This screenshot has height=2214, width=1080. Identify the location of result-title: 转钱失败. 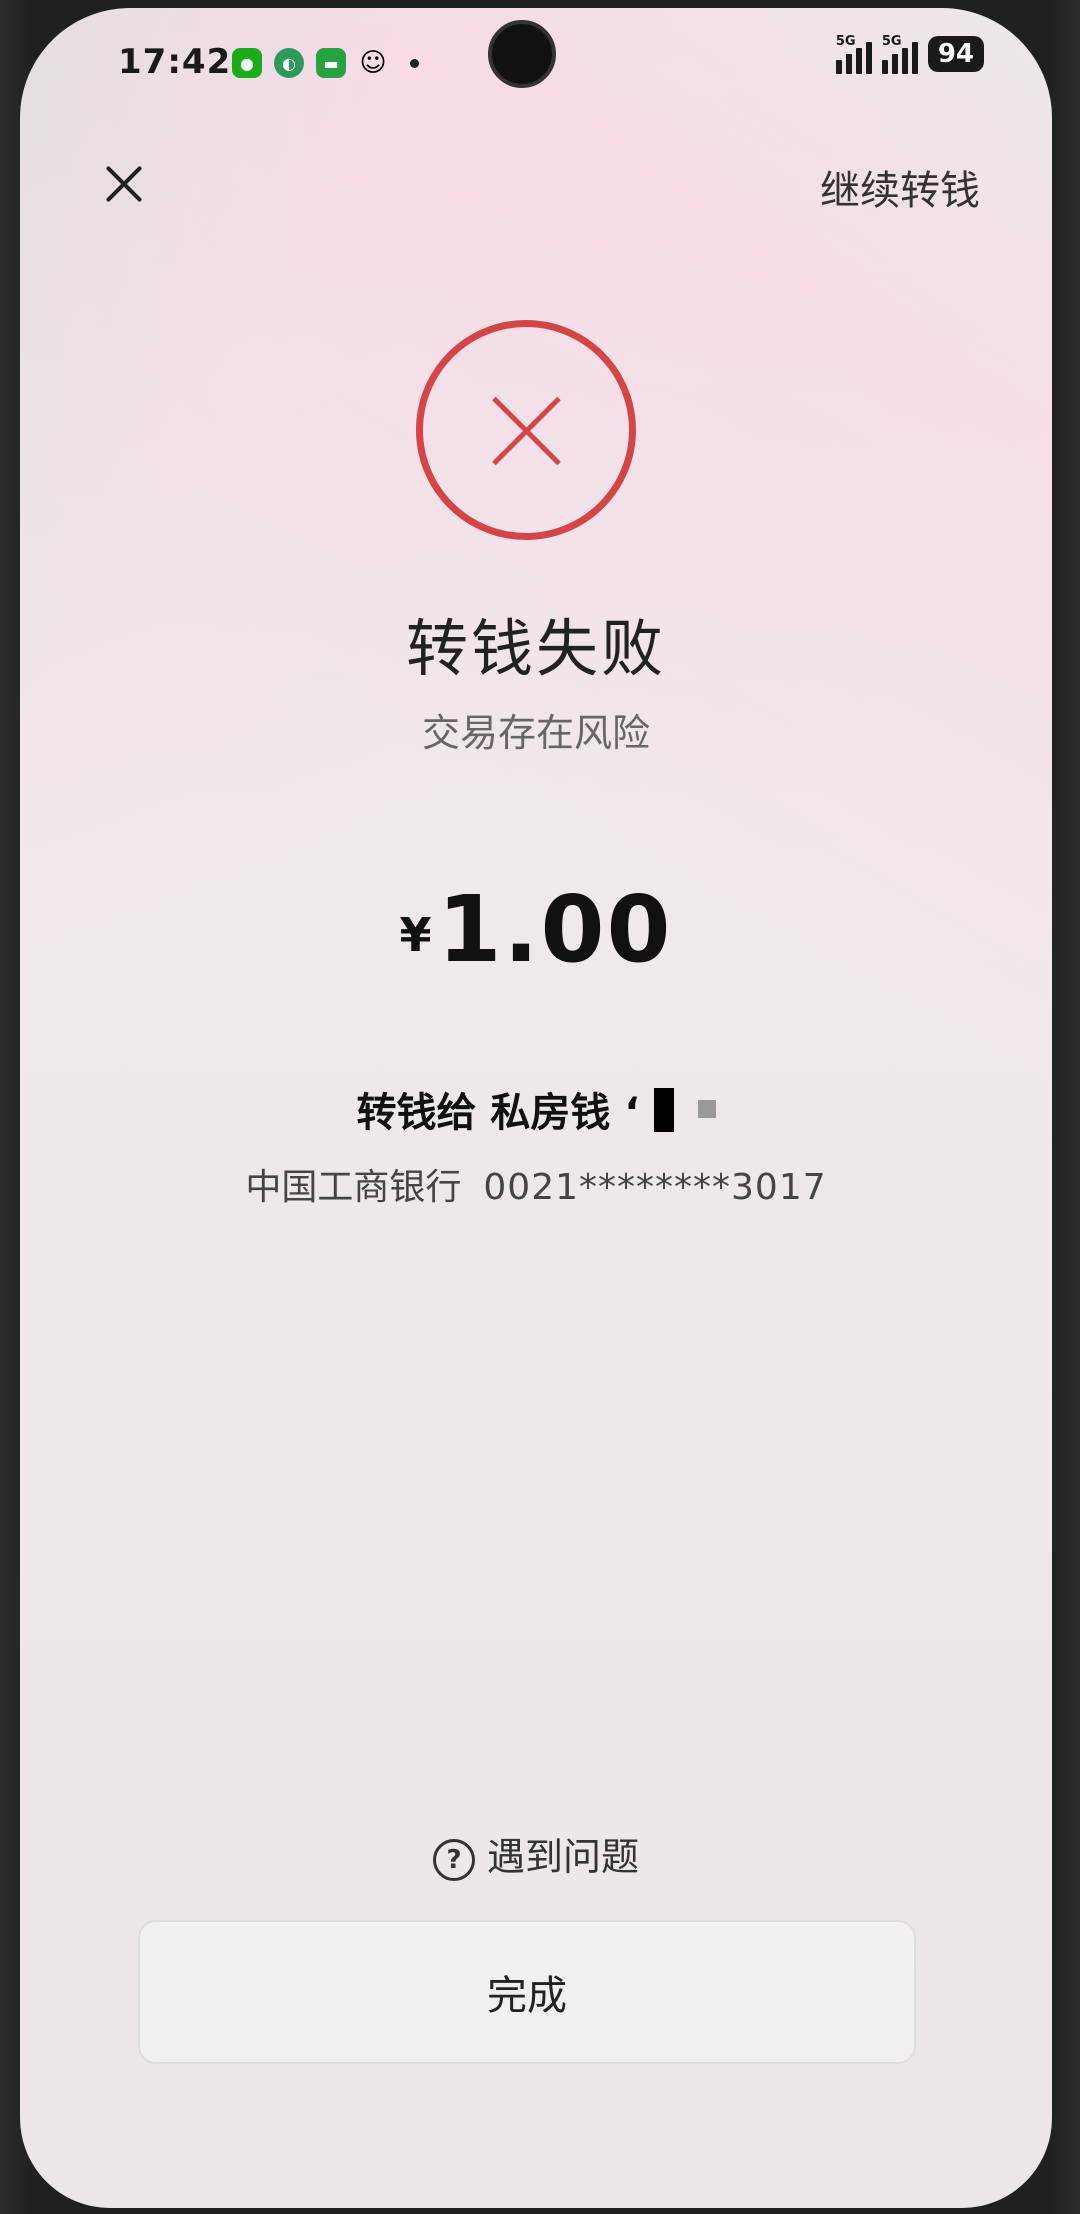
(535, 648).